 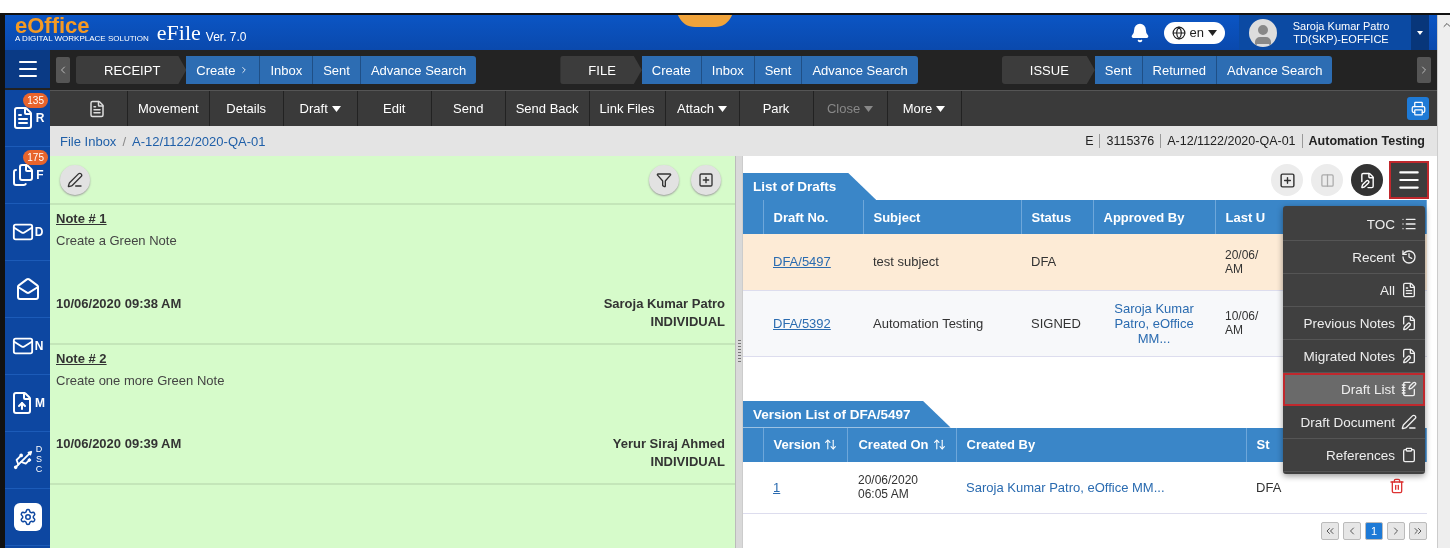 I want to click on printer-icon, so click(x=1418, y=108).